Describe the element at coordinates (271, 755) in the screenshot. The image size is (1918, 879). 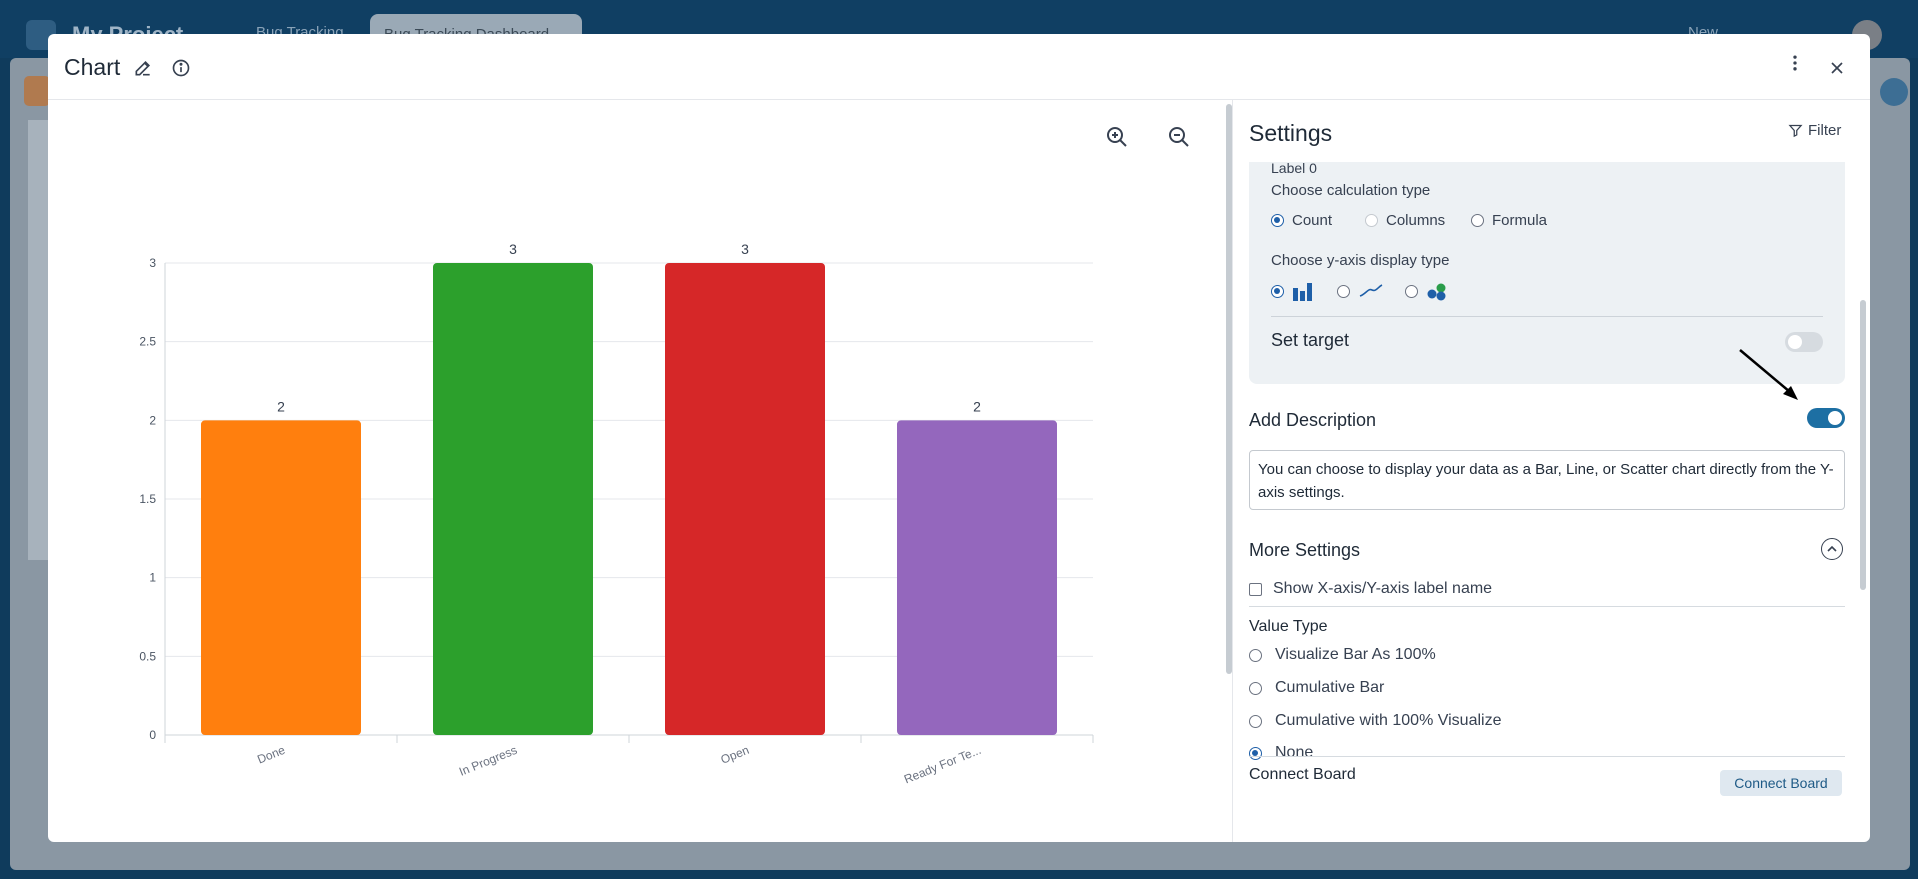
I see `x-tick-label: Done` at that location.